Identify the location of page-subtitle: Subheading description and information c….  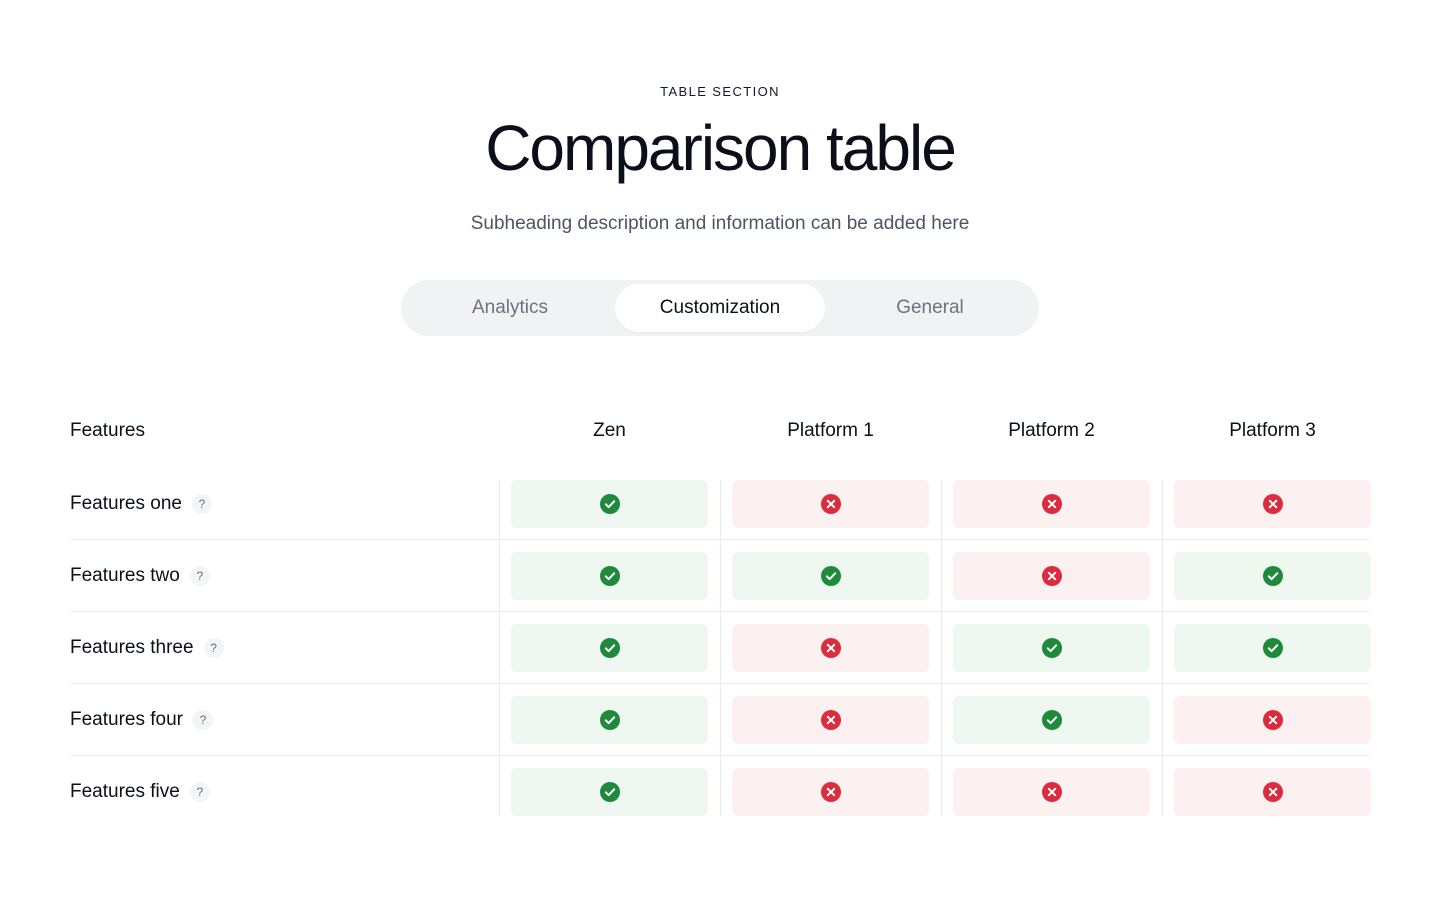
(720, 223).